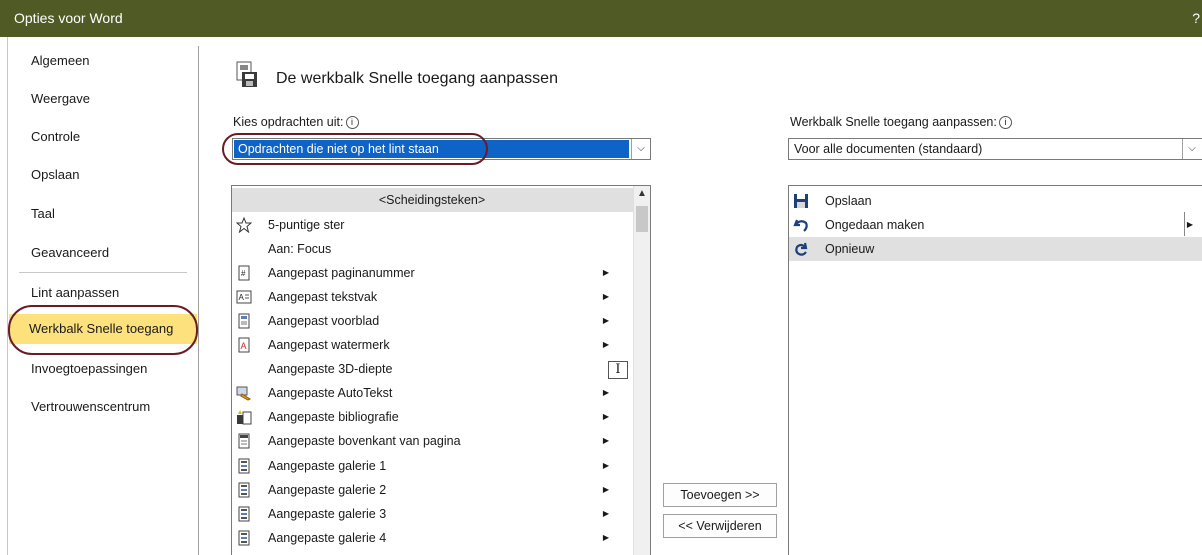  What do you see at coordinates (244, 441) in the screenshot?
I see `page-top-icon` at bounding box center [244, 441].